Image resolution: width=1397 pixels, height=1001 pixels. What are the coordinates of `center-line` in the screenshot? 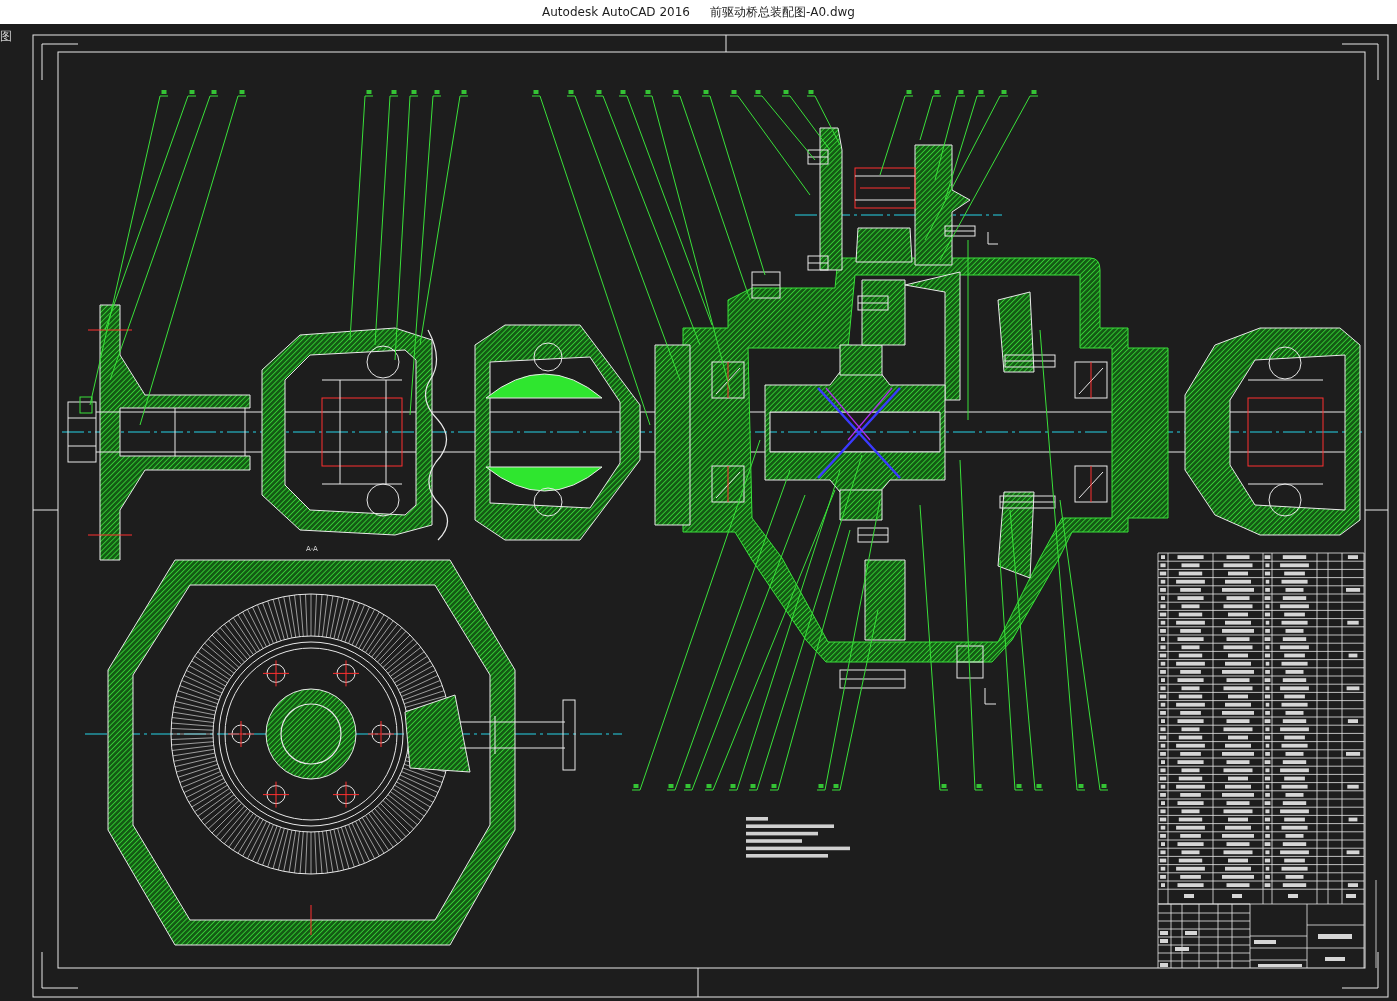 It's located at (311, 920).